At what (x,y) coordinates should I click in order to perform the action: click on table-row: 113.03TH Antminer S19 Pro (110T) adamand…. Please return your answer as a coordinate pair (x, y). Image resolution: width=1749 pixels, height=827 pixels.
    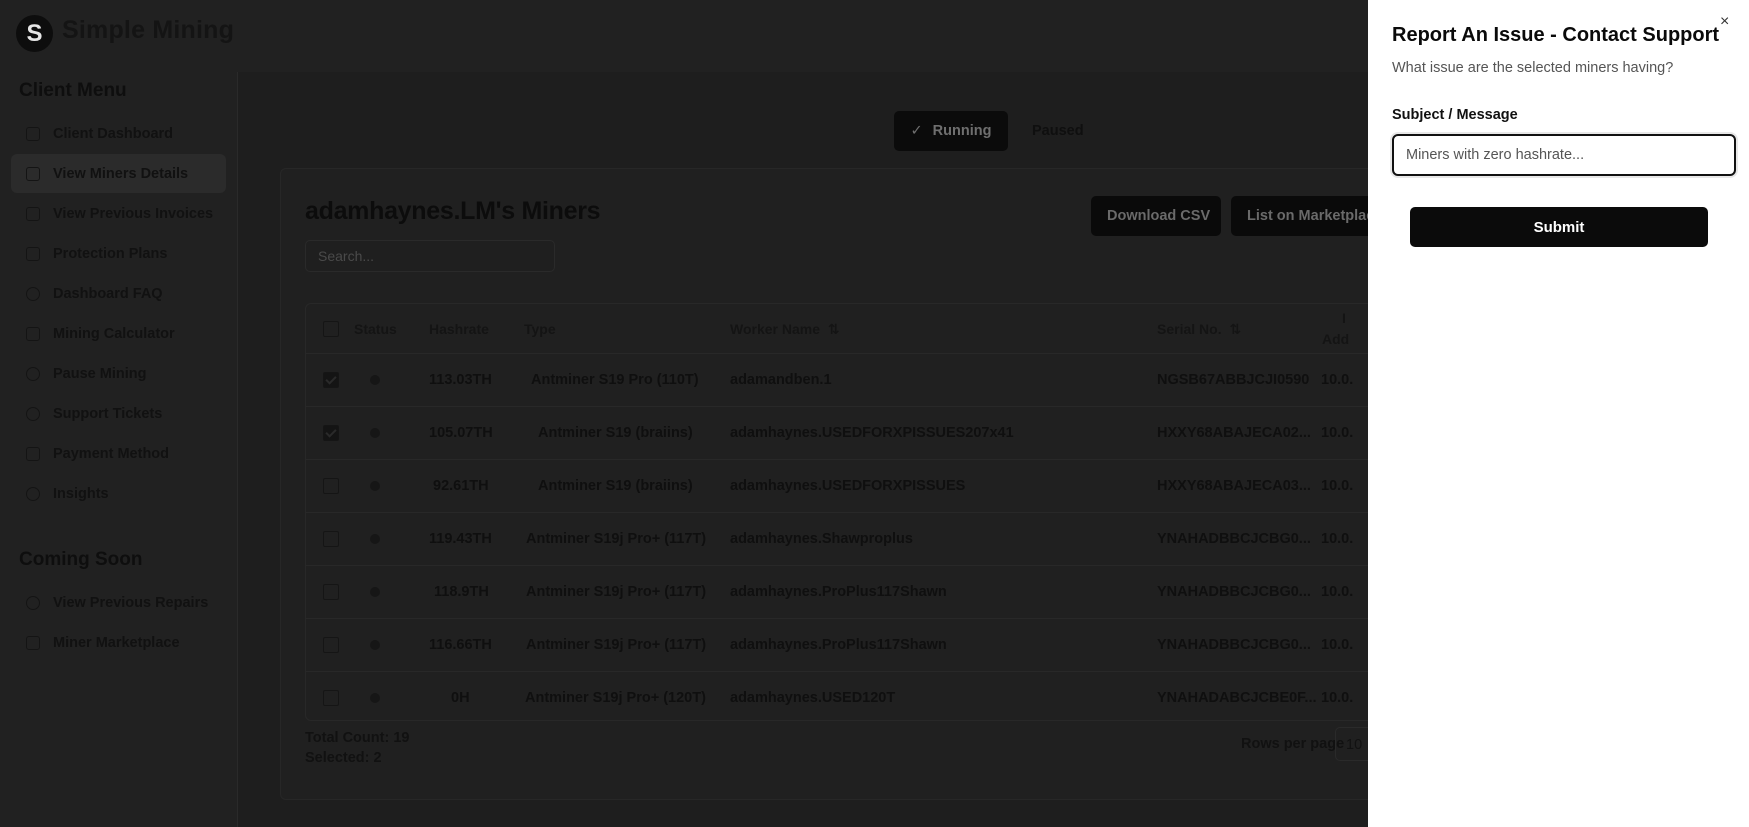
    Looking at the image, I should click on (843, 380).